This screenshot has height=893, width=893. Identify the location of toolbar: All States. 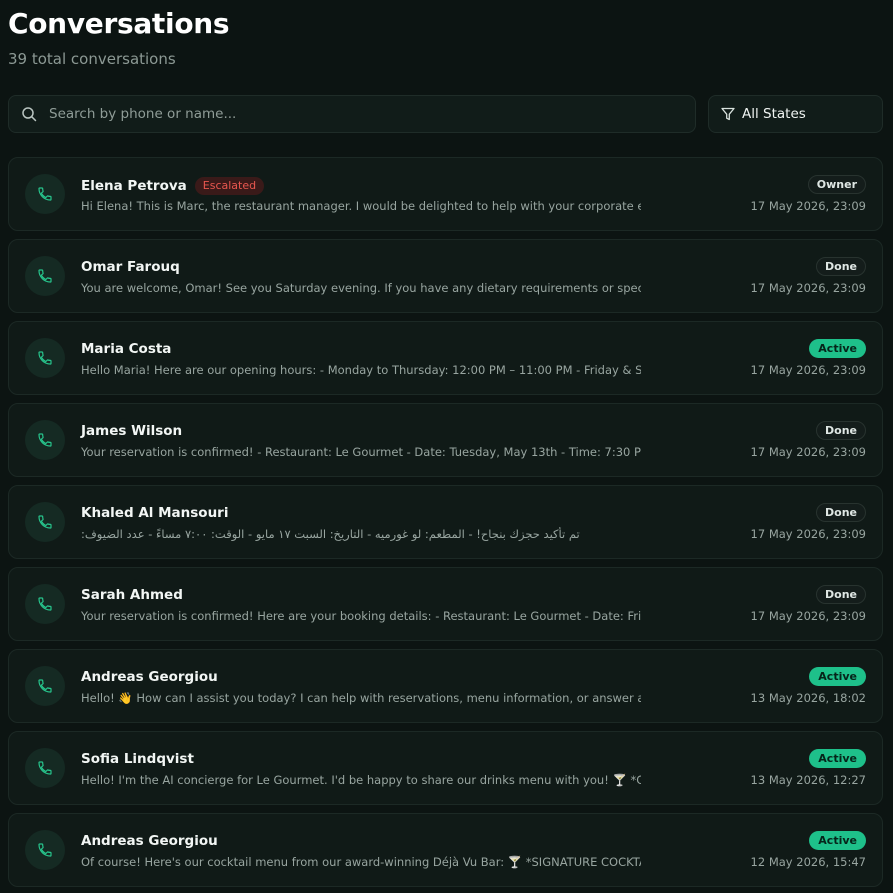
(445, 114).